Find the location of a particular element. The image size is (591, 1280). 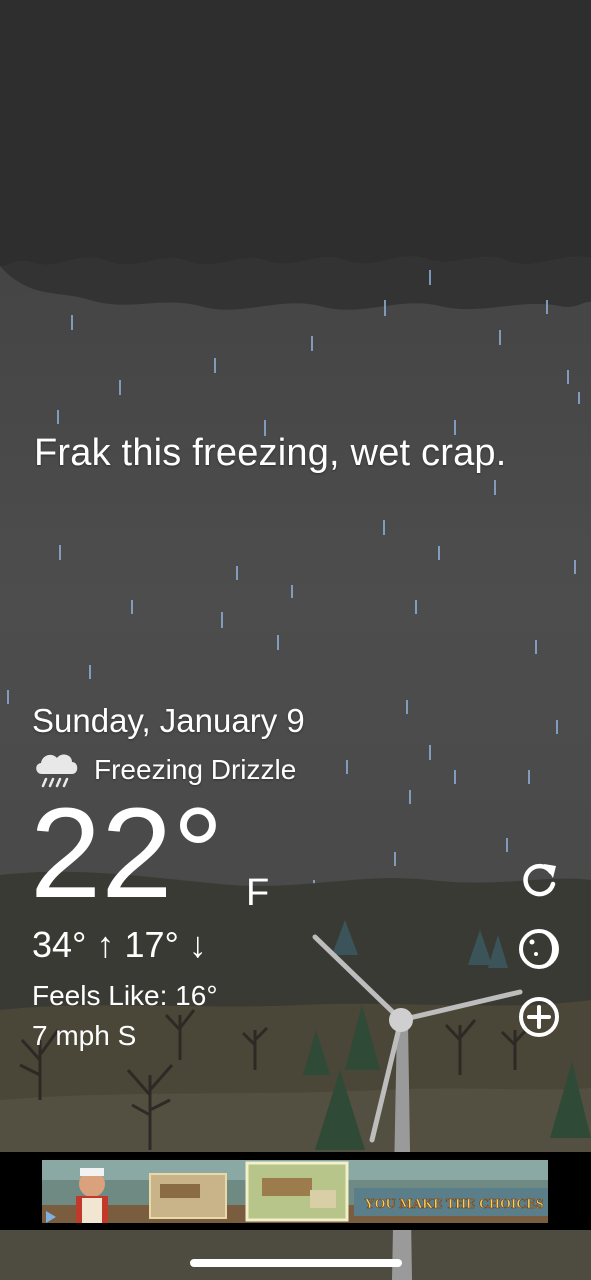

moon-phase-icon is located at coordinates (539, 949).